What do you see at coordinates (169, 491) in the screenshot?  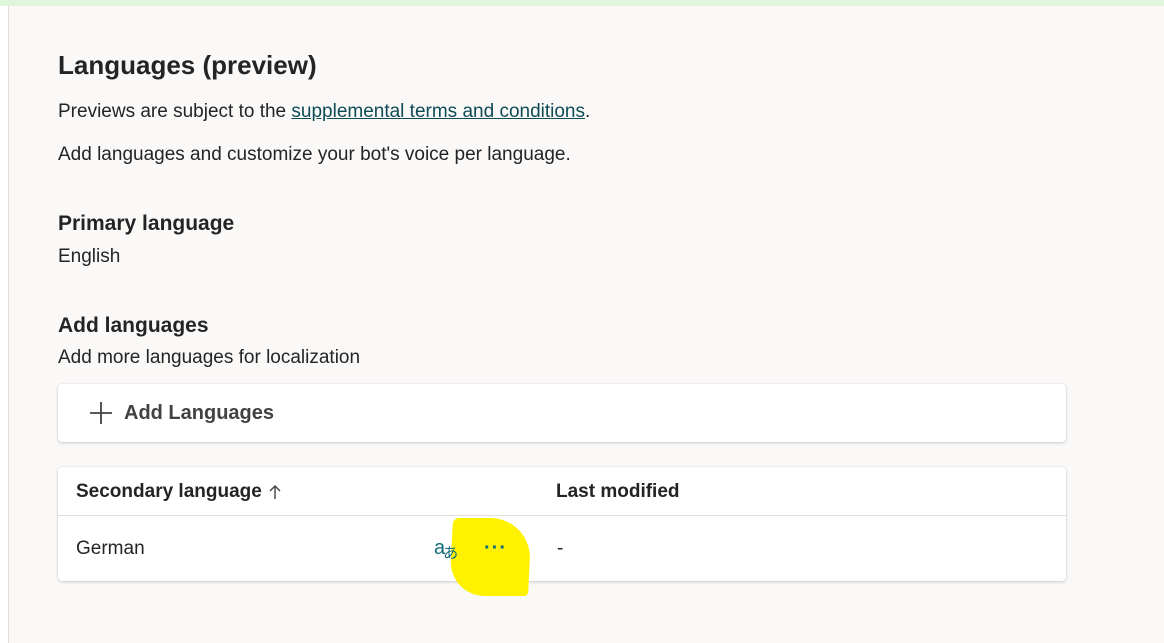 I see `column-header-label: Secondary language` at bounding box center [169, 491].